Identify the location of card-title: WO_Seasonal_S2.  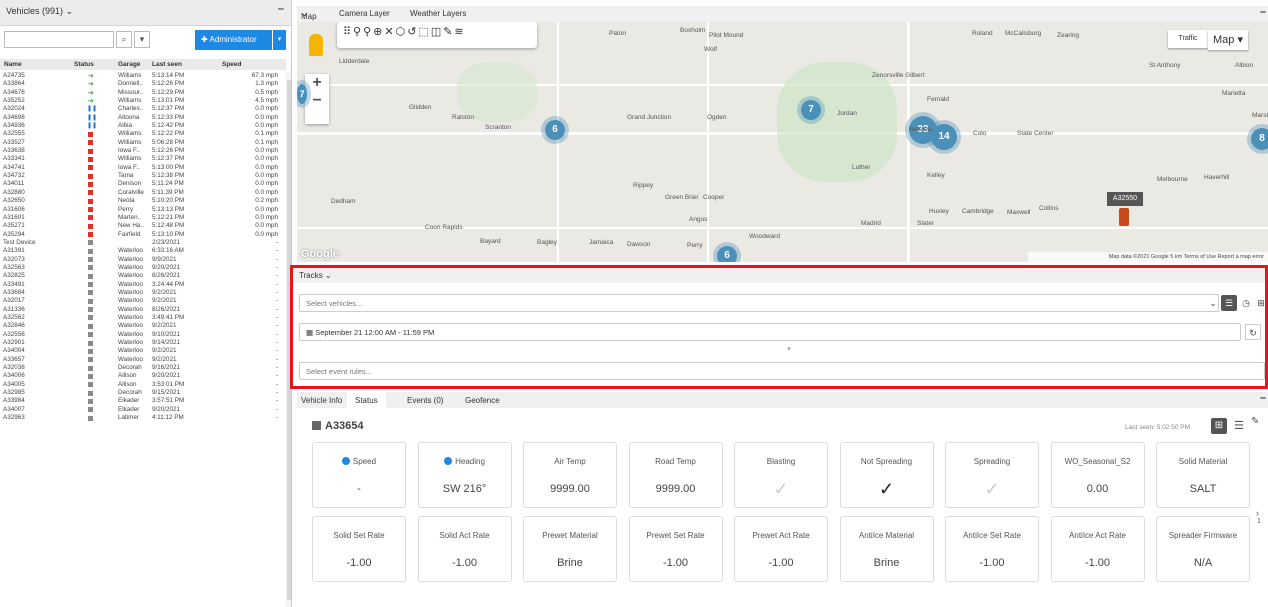
(1097, 461).